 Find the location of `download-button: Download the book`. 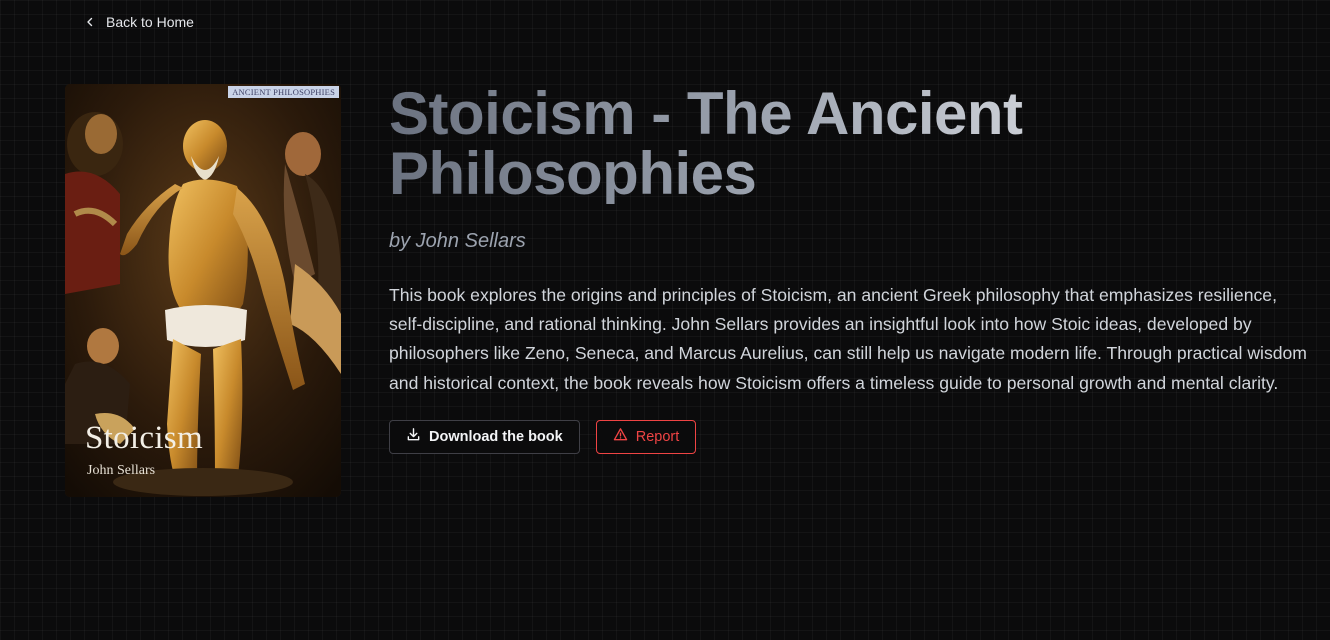

download-button: Download the book is located at coordinates (484, 436).